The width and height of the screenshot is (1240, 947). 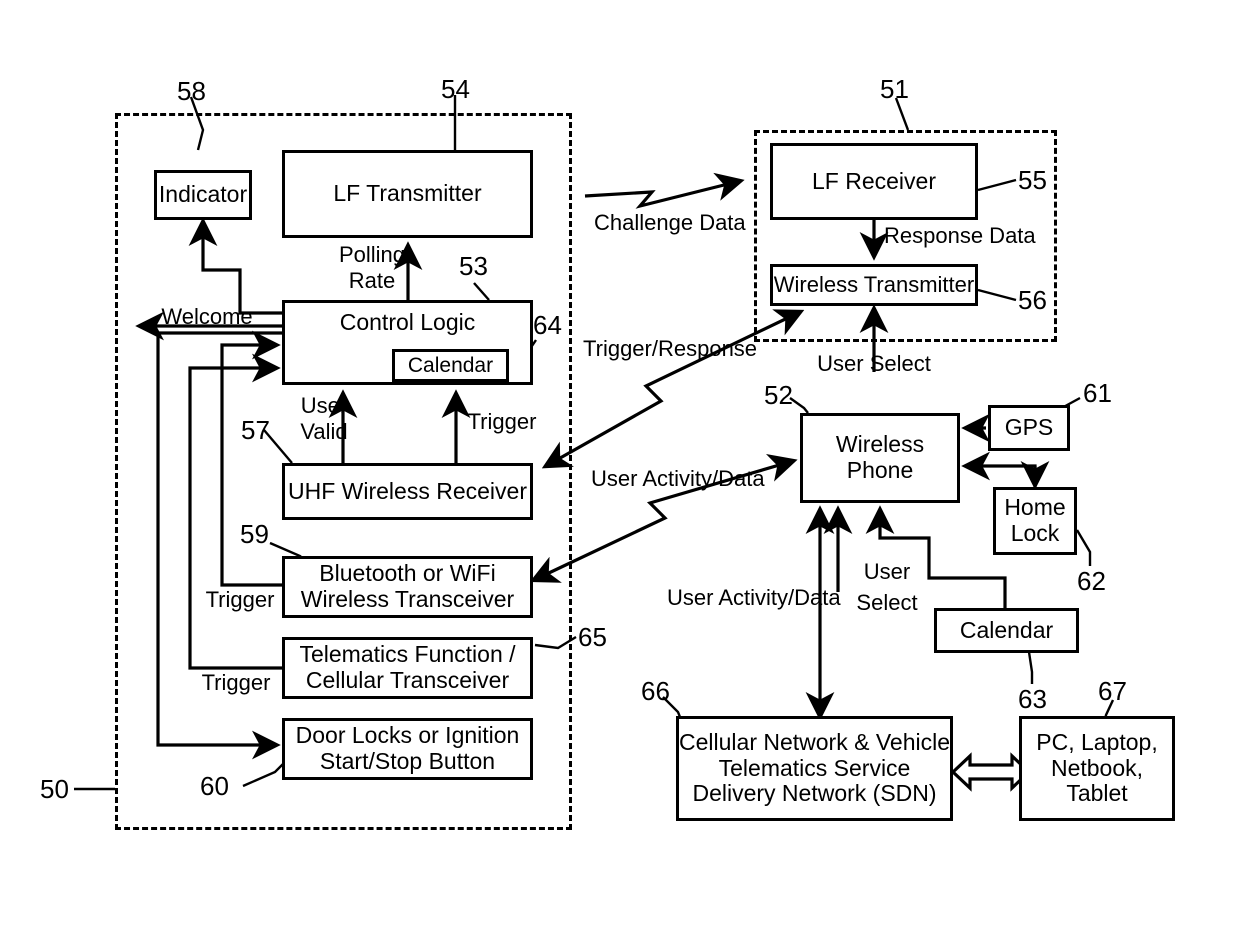 I want to click on edge-sdn-pc, so click(x=991, y=772).